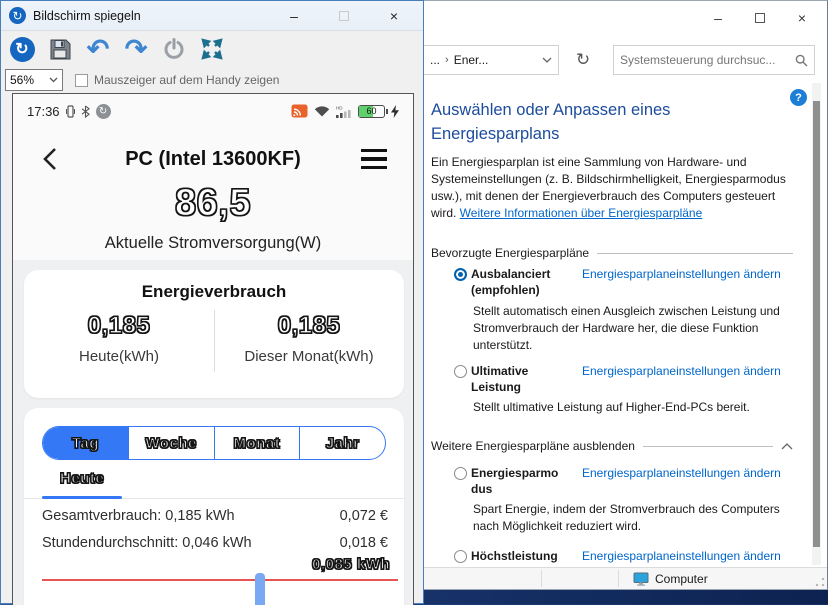  I want to click on wifi-icon, so click(322, 111).